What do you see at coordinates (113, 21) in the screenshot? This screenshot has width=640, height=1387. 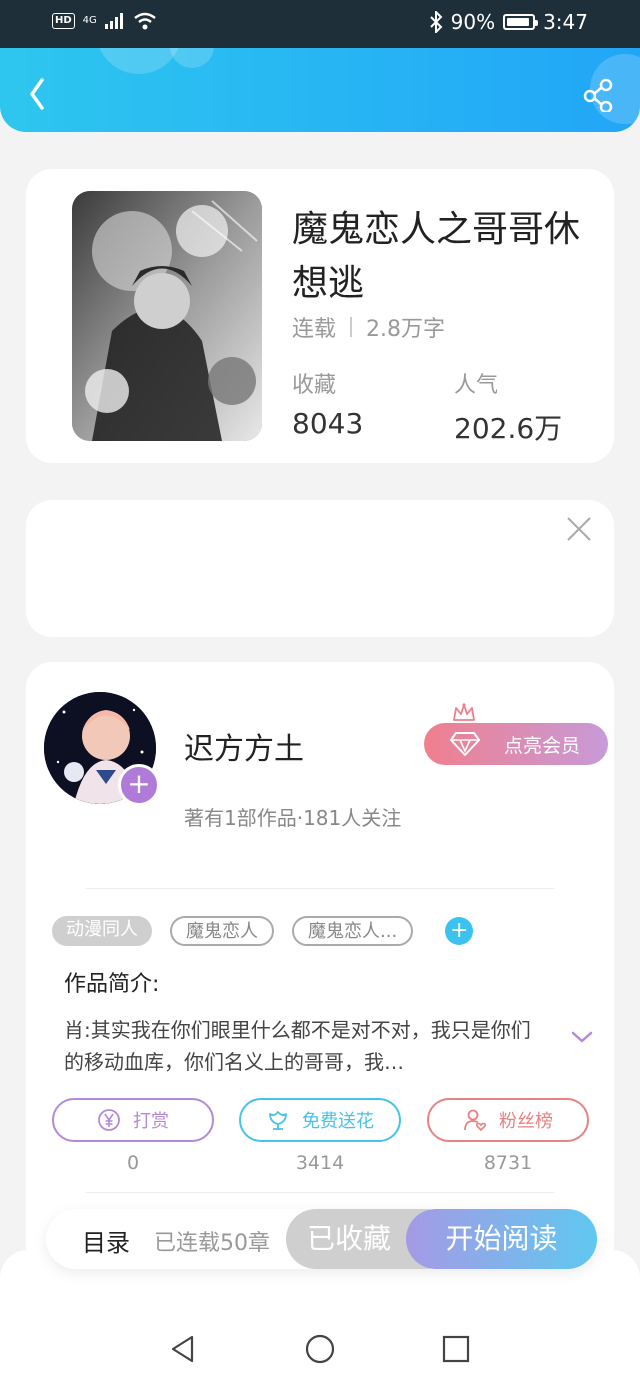 I see `signal-icon` at bounding box center [113, 21].